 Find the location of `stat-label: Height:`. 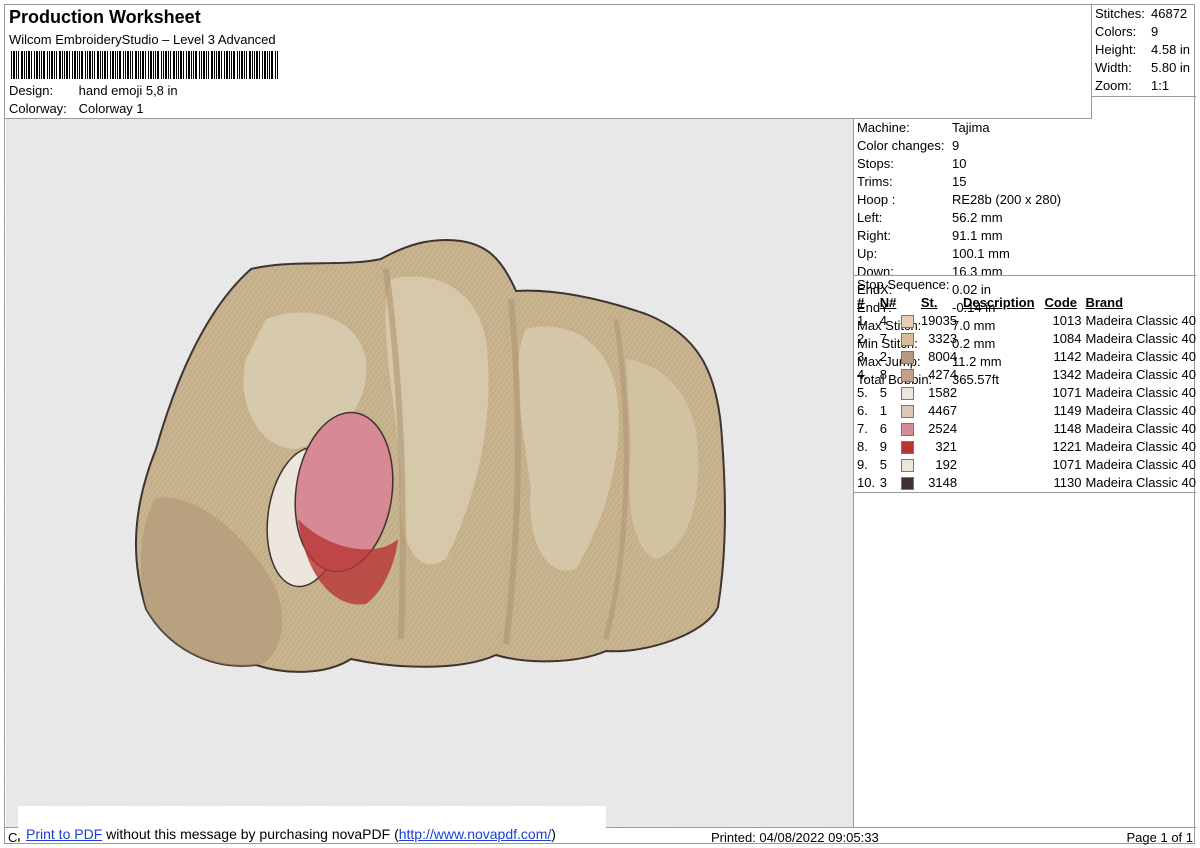

stat-label: Height: is located at coordinates (1116, 49).